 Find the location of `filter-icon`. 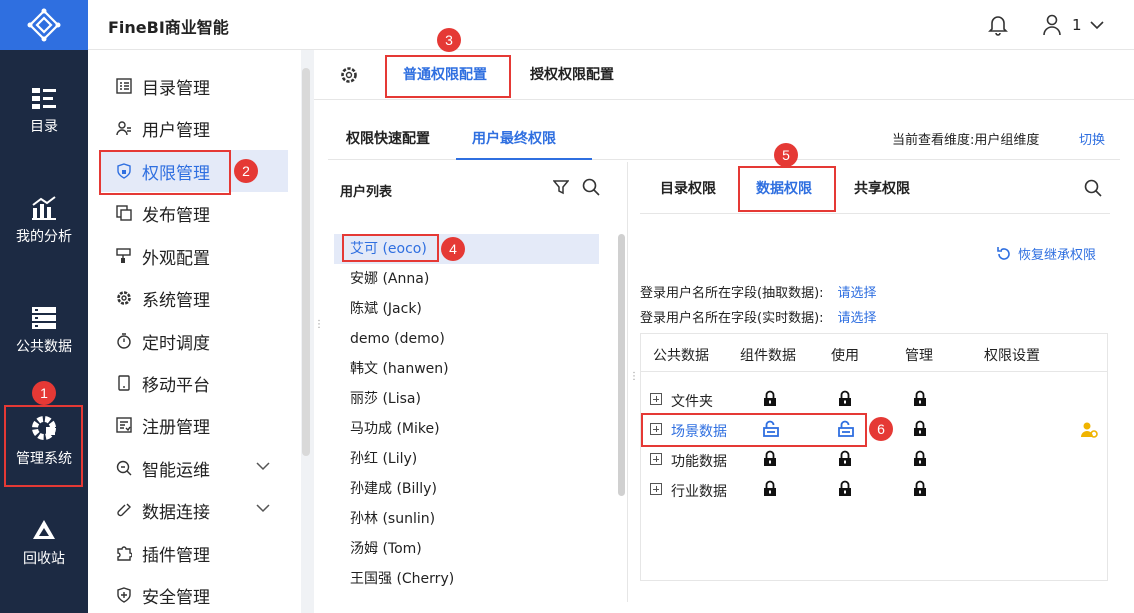

filter-icon is located at coordinates (561, 187).